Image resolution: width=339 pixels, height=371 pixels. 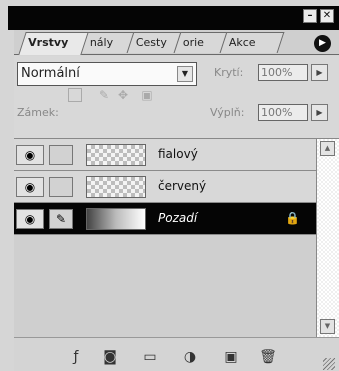 I want to click on scroll-up-icon: ▲, so click(x=327, y=148).